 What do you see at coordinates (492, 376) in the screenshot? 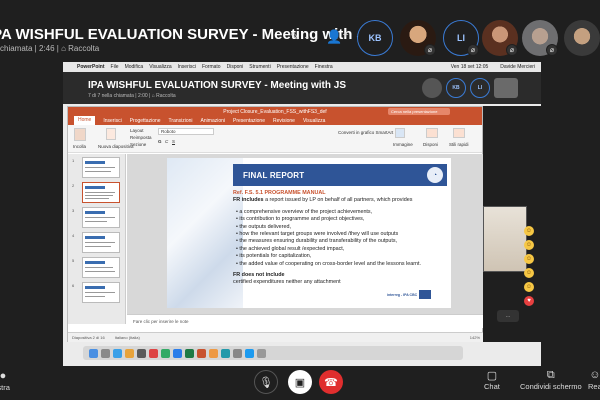
I see `chat-icon: ▢` at bounding box center [492, 376].